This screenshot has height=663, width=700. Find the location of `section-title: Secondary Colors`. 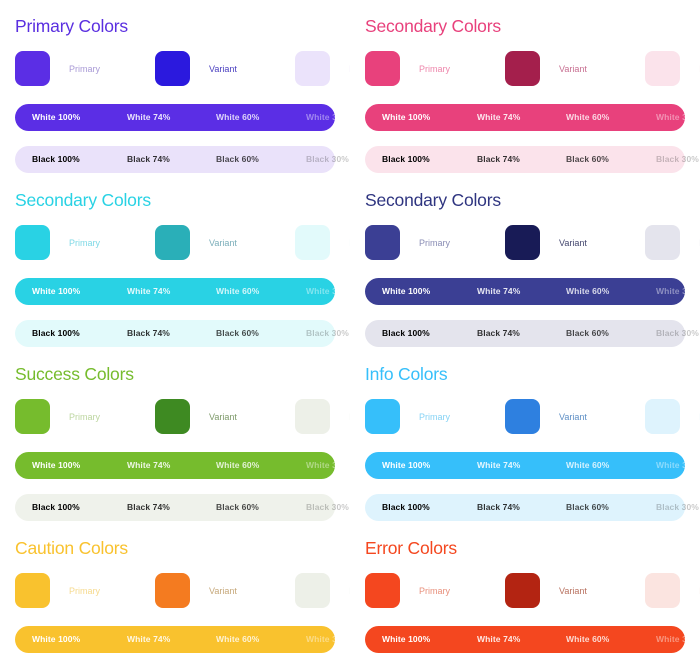

section-title: Secondary Colors is located at coordinates (83, 200).